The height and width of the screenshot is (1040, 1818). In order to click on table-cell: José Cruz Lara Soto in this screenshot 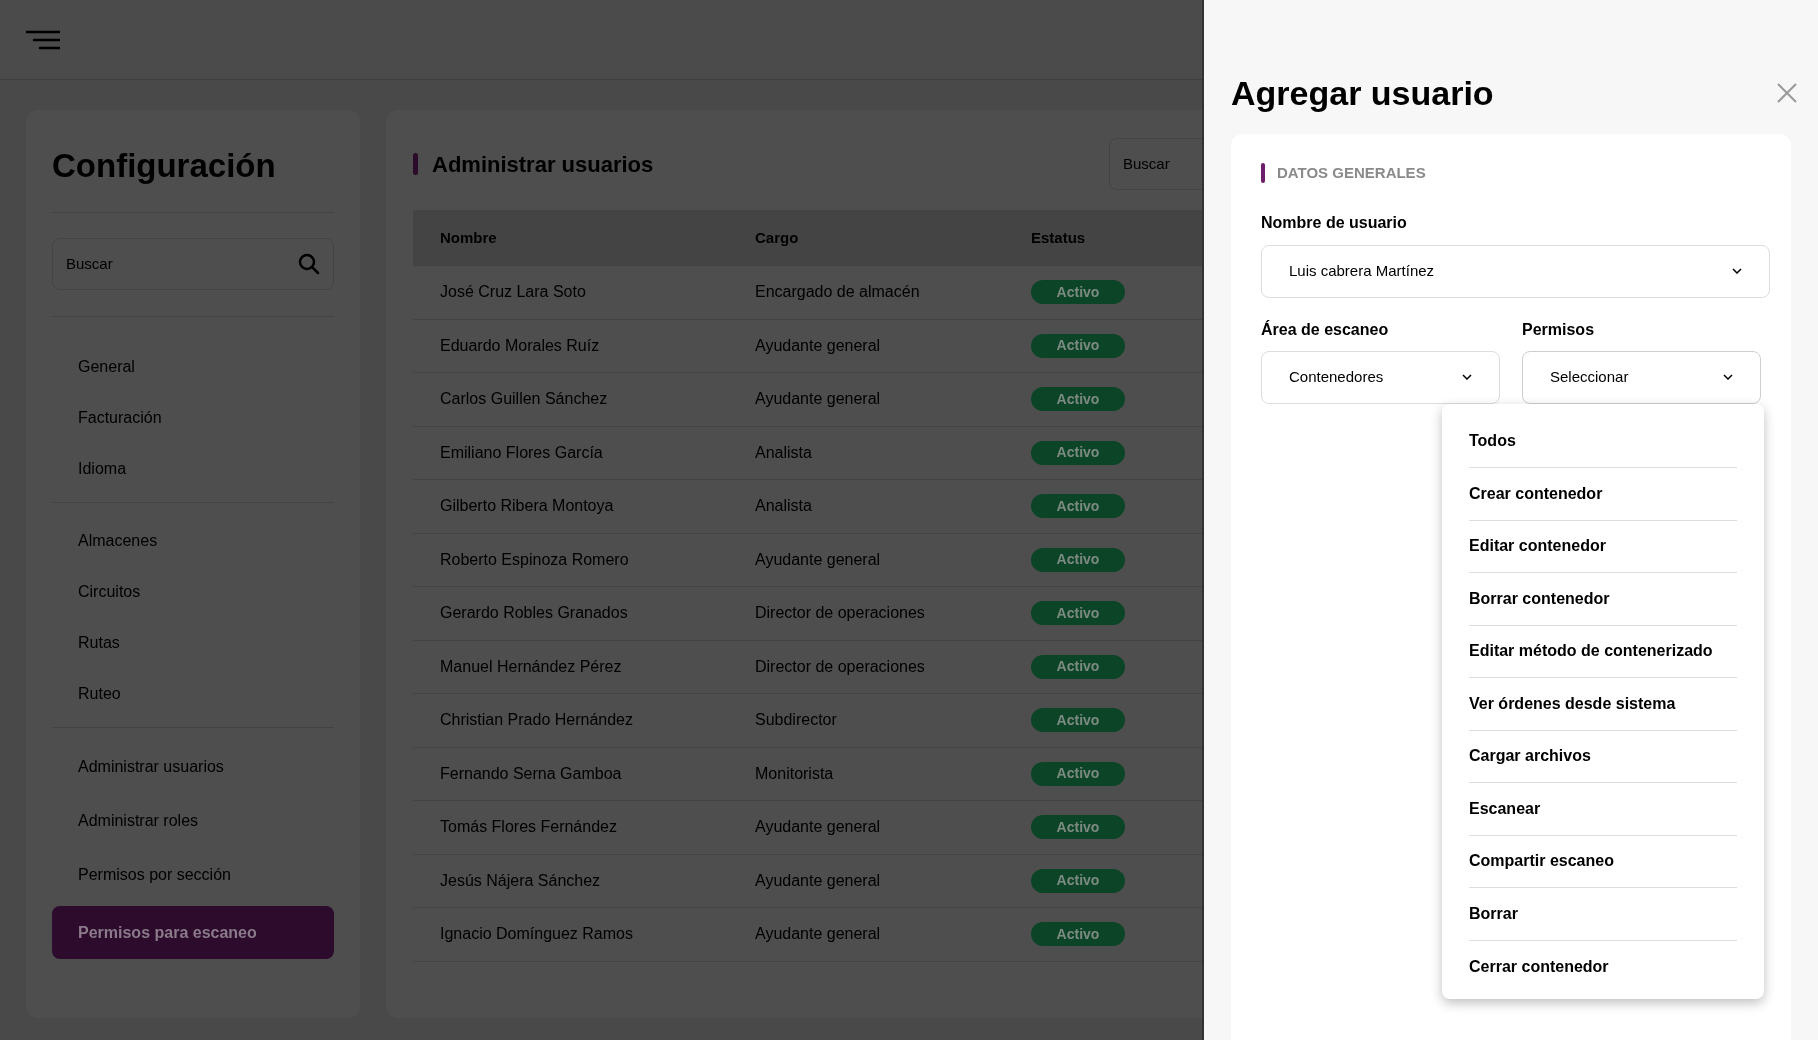, I will do `click(513, 292)`.